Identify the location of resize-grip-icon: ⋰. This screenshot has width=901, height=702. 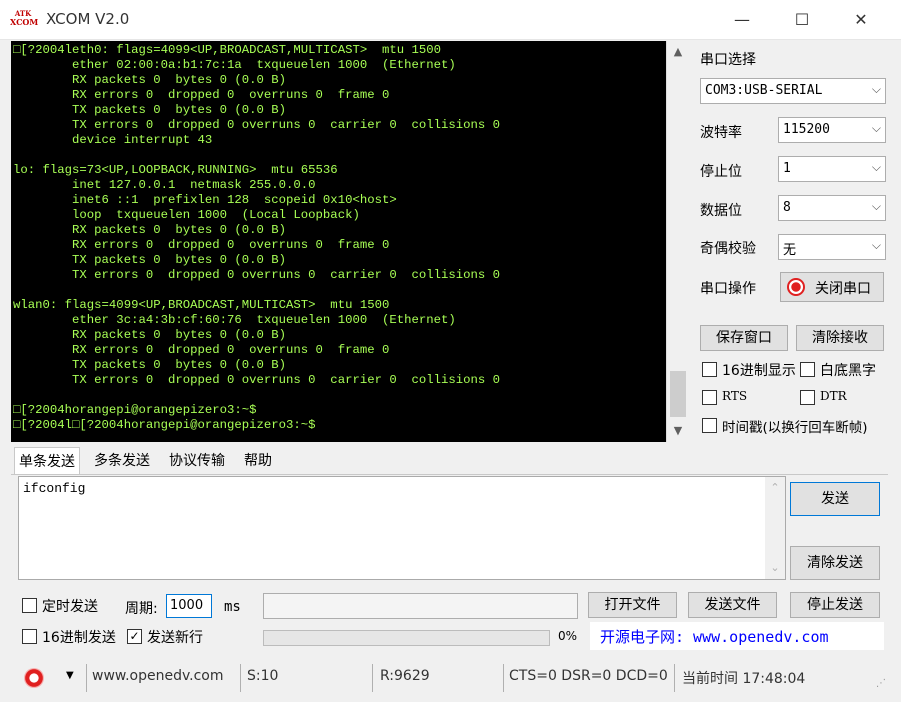
(881, 683).